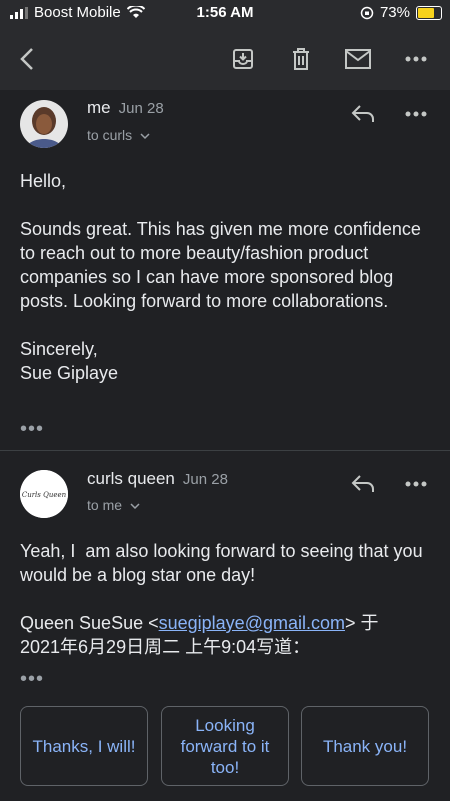 The height and width of the screenshot is (801, 450). I want to click on sender-name: me, so click(99, 107).